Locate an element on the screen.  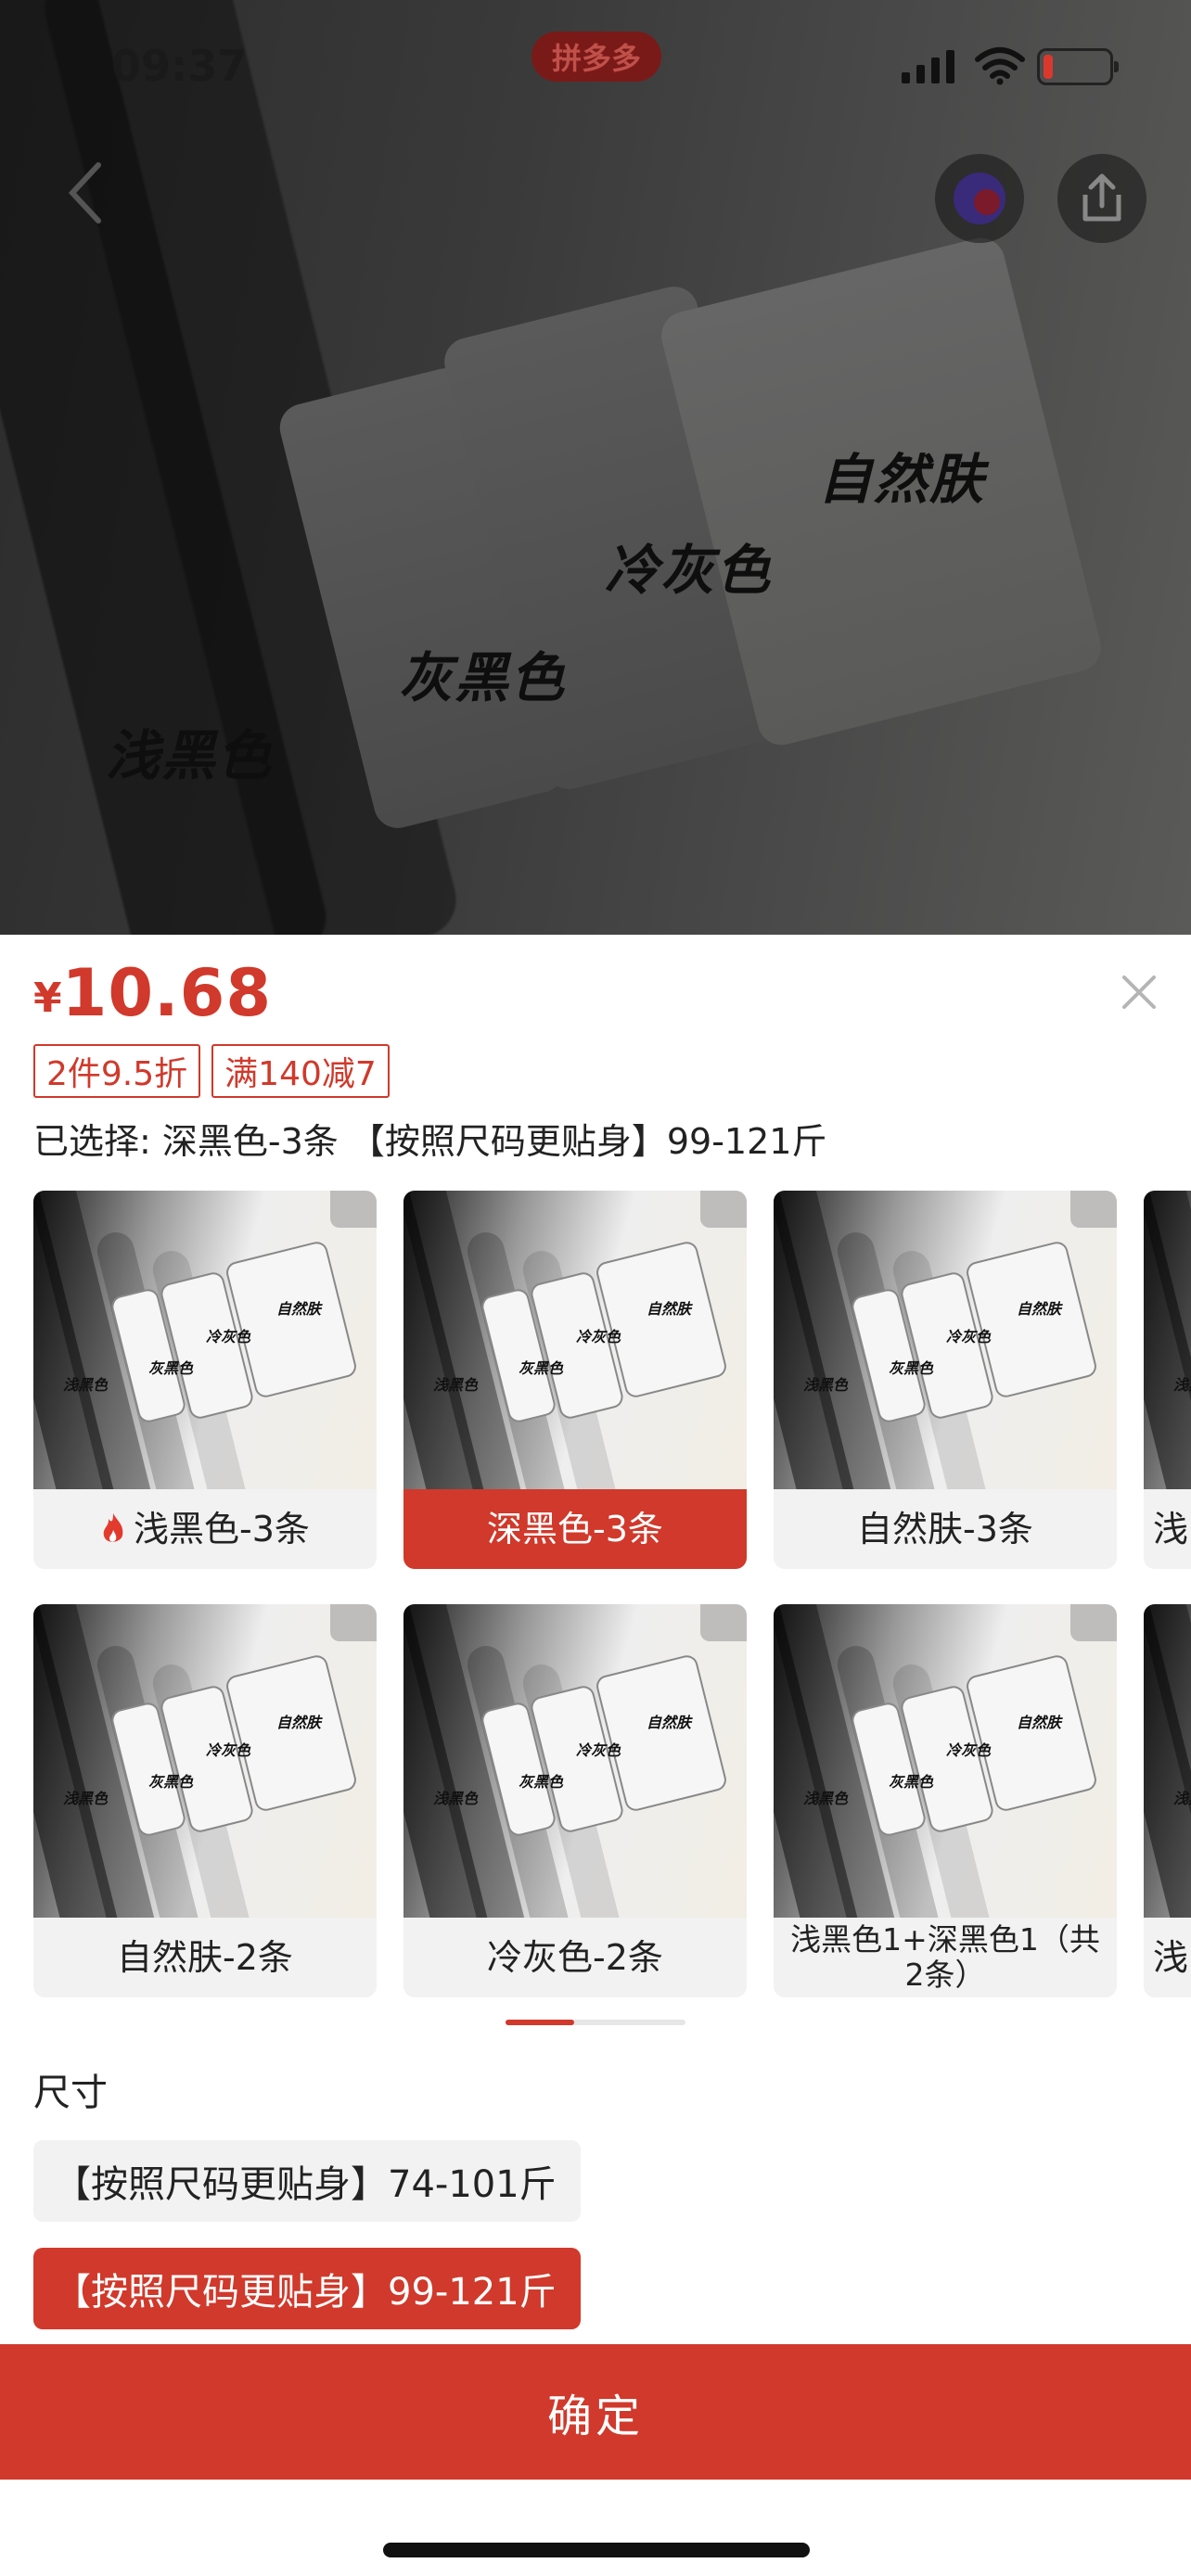
signal-icon is located at coordinates (928, 66).